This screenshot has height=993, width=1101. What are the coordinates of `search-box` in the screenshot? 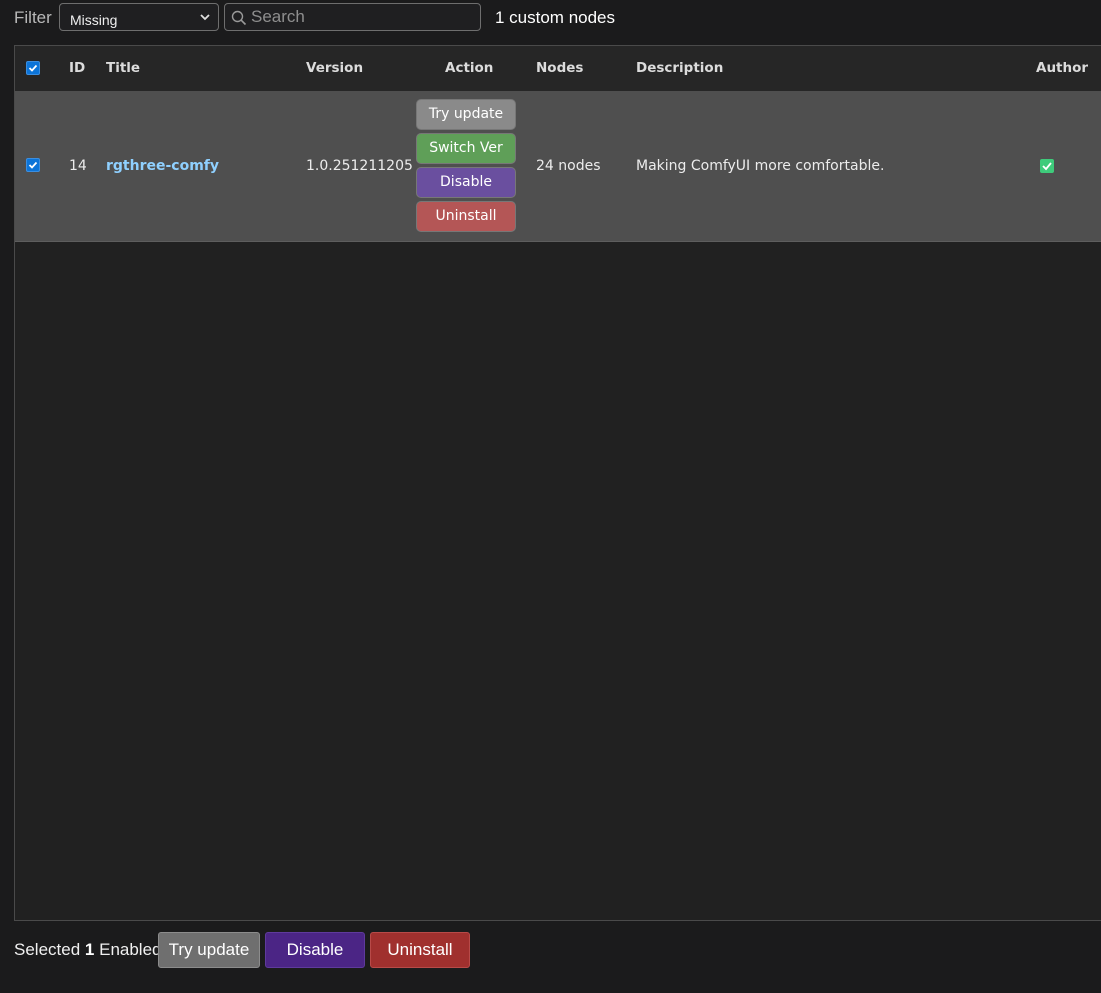 It's located at (352, 17).